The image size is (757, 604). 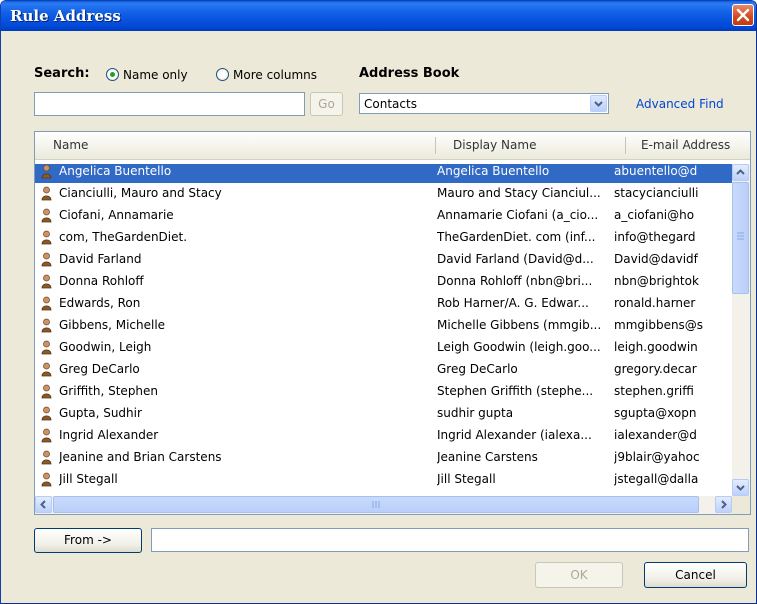 I want to click on radio-selected-icon, so click(x=112, y=74).